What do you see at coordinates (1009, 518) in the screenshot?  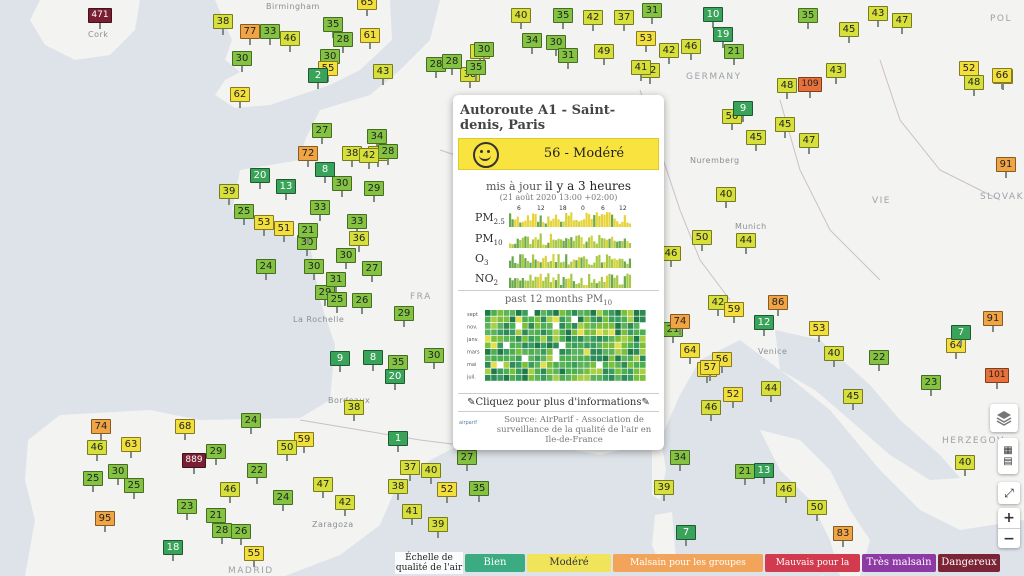 I see `zoom-in-button: +` at bounding box center [1009, 518].